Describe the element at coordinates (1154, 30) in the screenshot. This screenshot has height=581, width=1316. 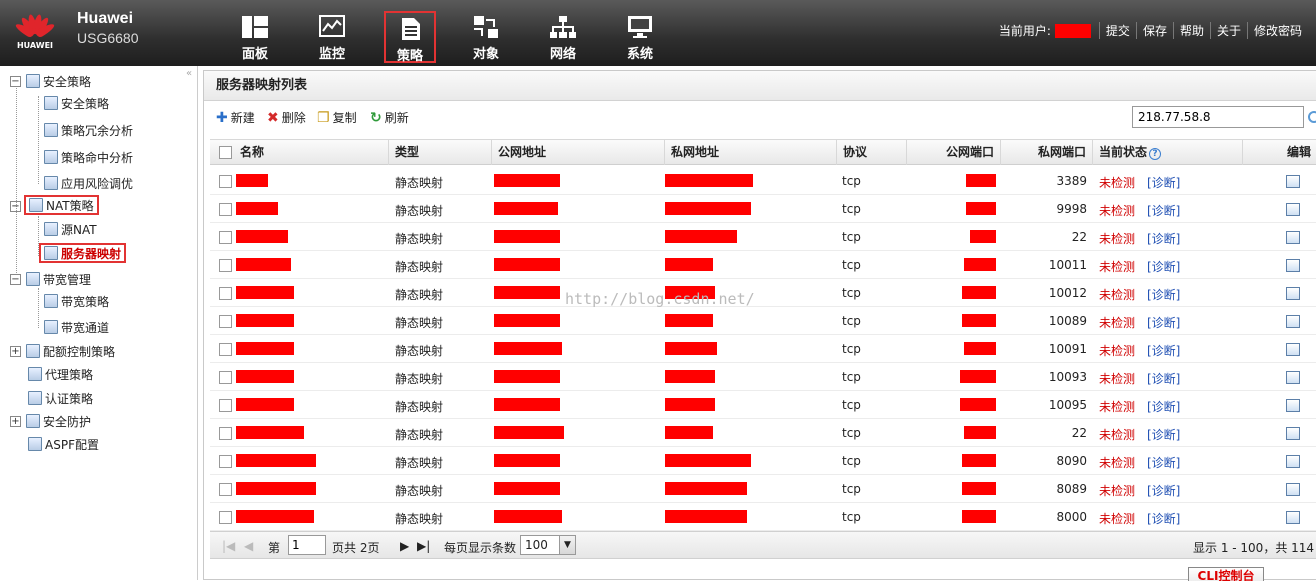
I see `save-link: 保存` at that location.